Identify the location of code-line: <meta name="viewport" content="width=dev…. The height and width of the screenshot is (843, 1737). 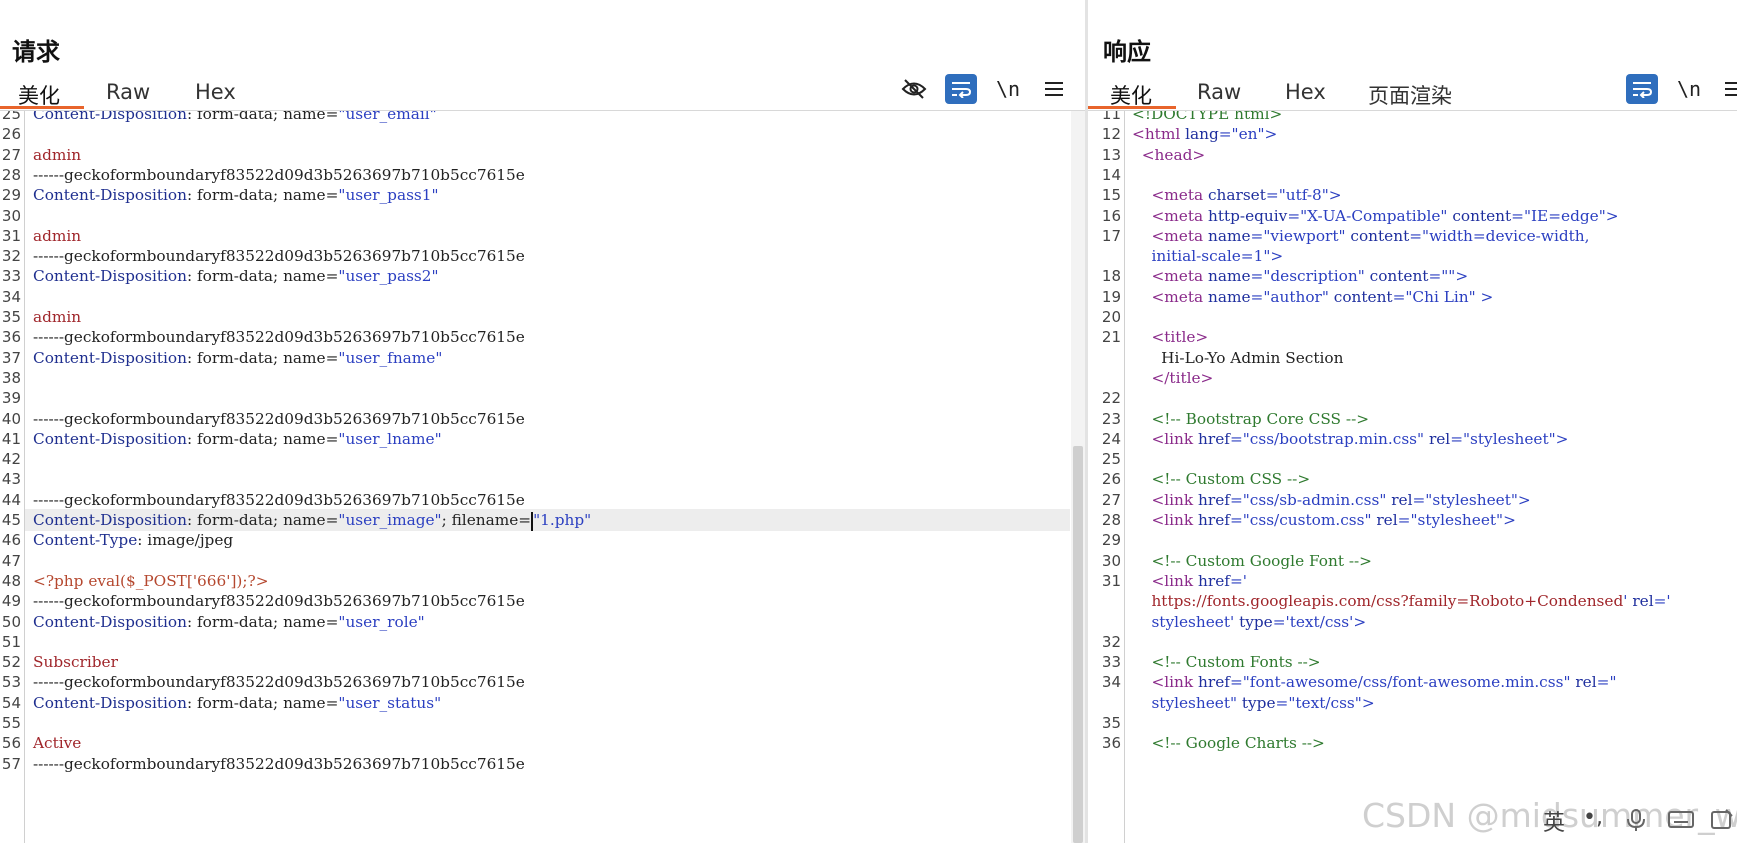
(1360, 235).